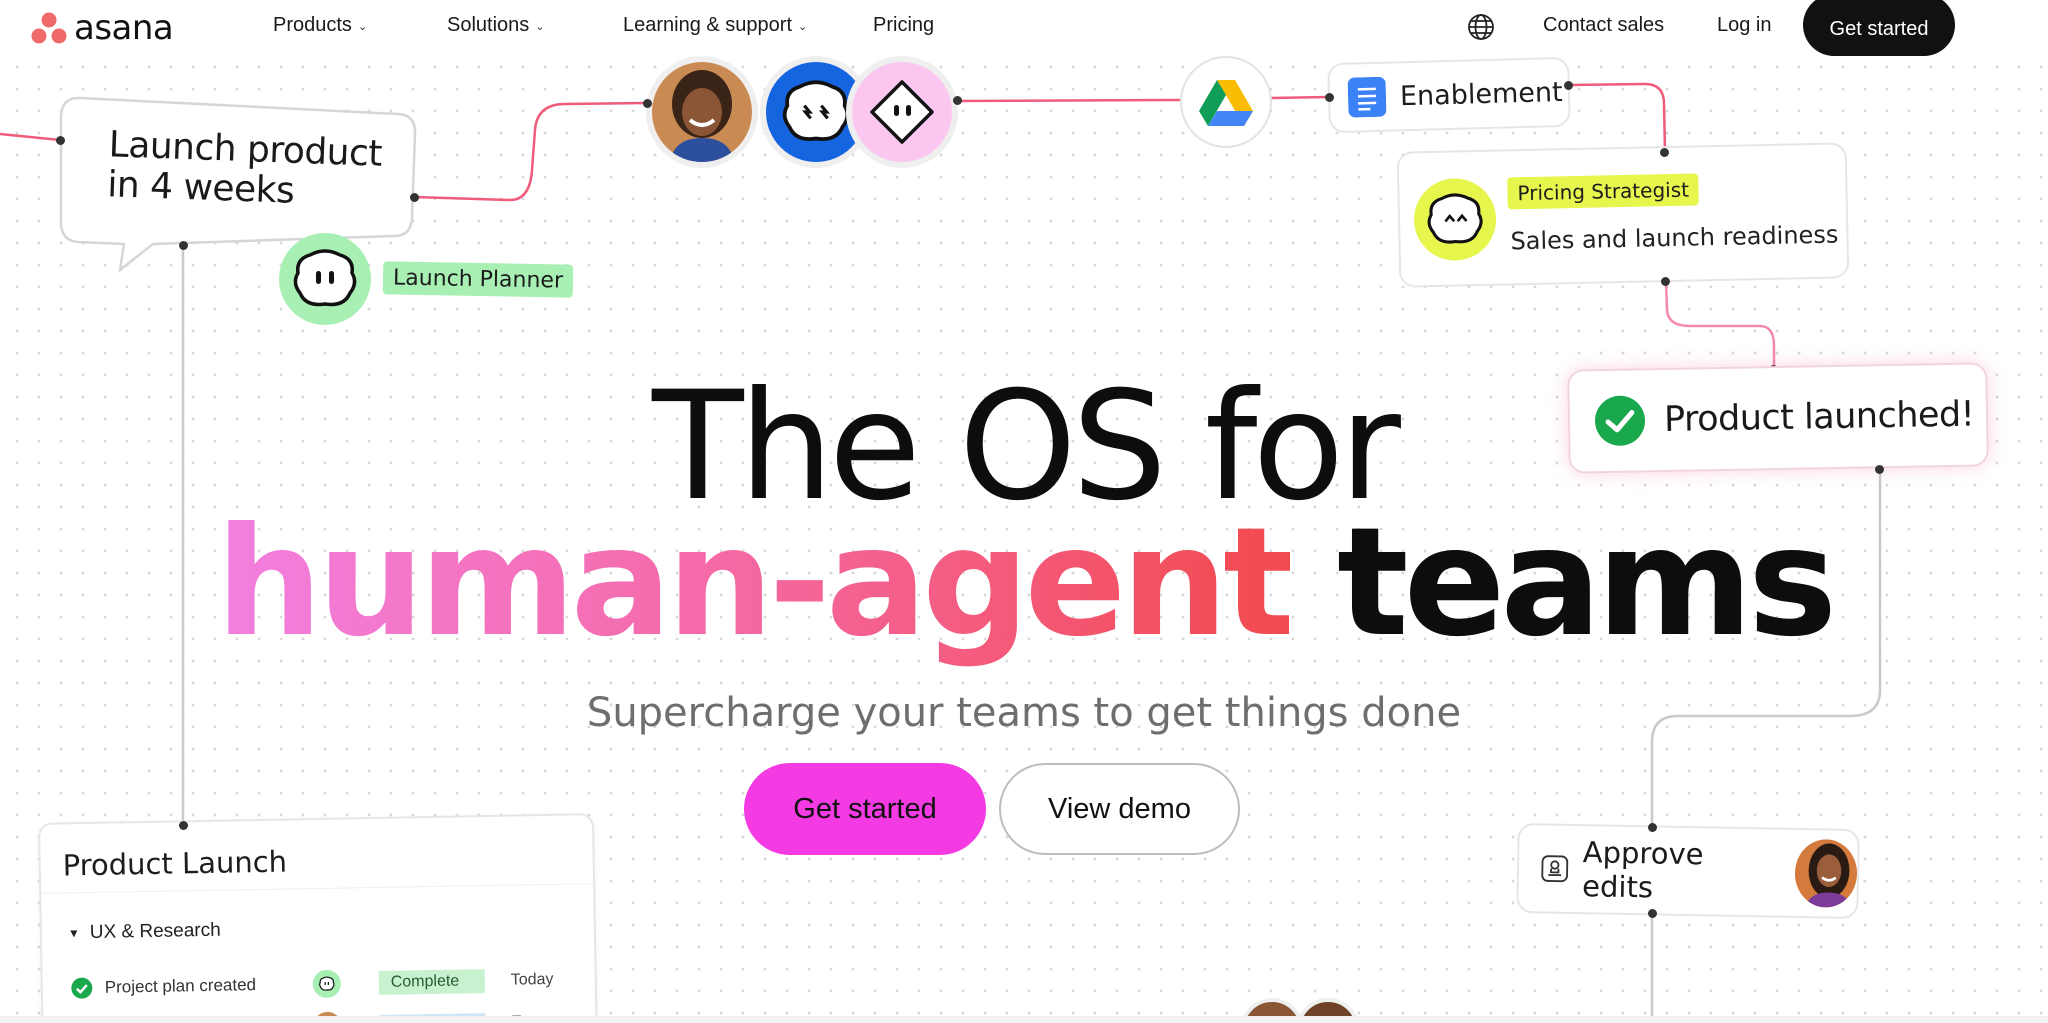 This screenshot has width=2048, height=1023. I want to click on asana-logo: asana, so click(102, 28).